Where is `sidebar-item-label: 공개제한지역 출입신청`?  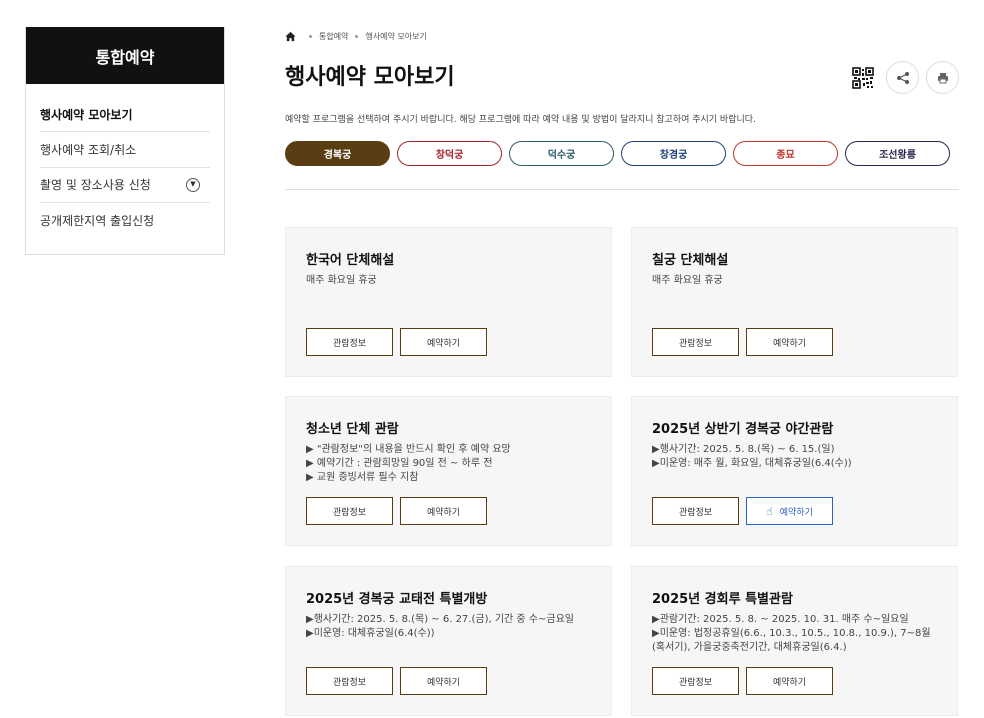 sidebar-item-label: 공개제한지역 출입신청 is located at coordinates (97, 221).